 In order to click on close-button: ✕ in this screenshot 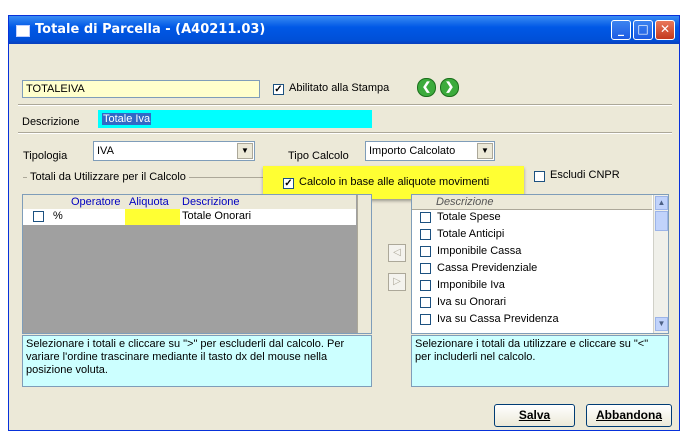, I will do `click(665, 30)`.